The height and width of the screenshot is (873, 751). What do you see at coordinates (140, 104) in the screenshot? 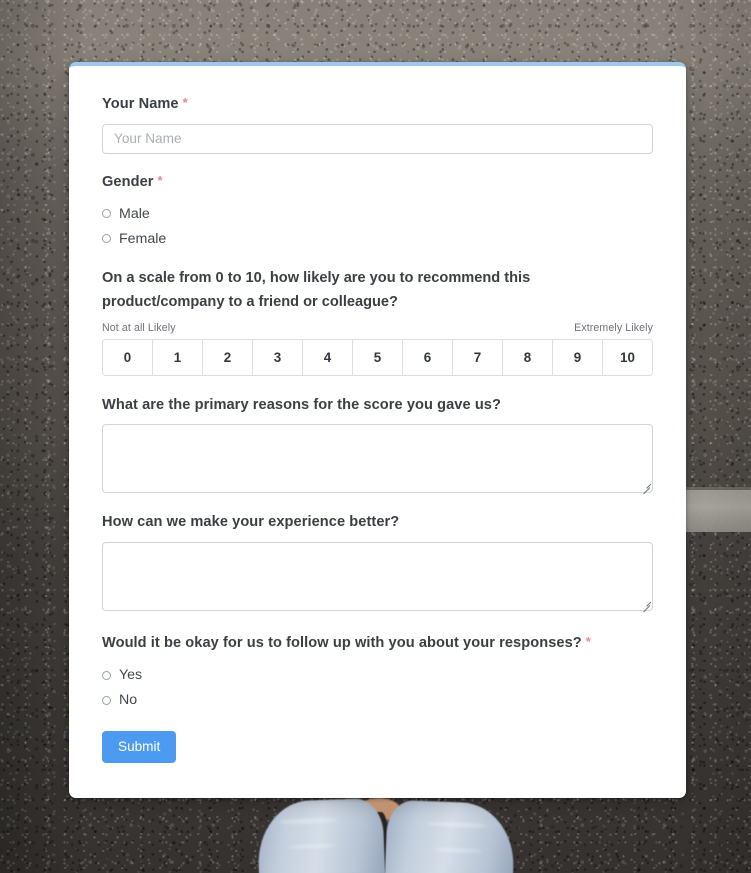
I see `name-label-text: Your Name` at bounding box center [140, 104].